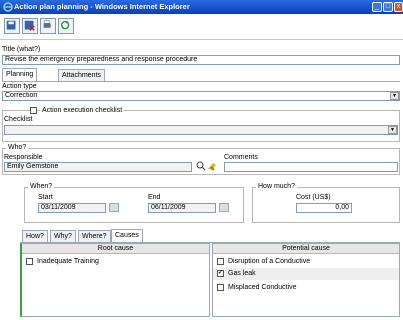  I want to click on potential-cause-item: Misplaced Conductive, so click(262, 287).